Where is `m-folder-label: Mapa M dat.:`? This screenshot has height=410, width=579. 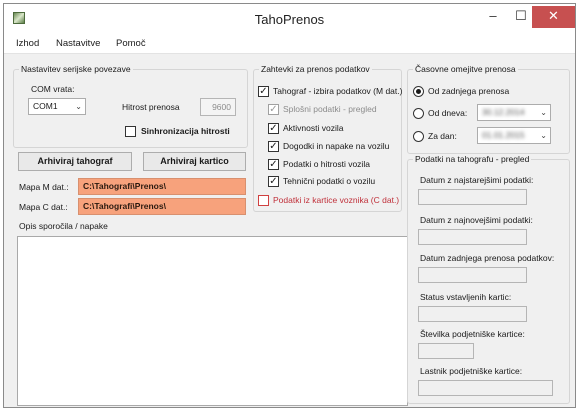
m-folder-label: Mapa M dat.: is located at coordinates (44, 187).